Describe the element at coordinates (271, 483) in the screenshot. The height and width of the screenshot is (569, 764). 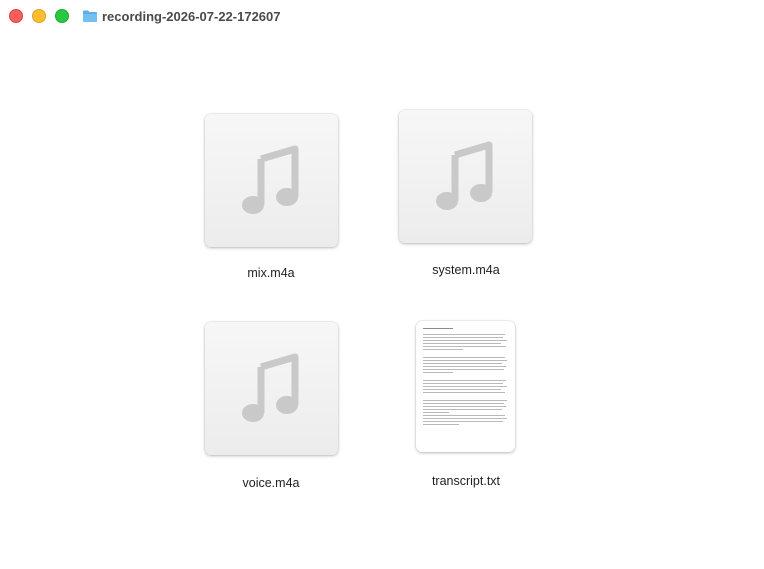
I see `file-name-label: voice.m4a` at that location.